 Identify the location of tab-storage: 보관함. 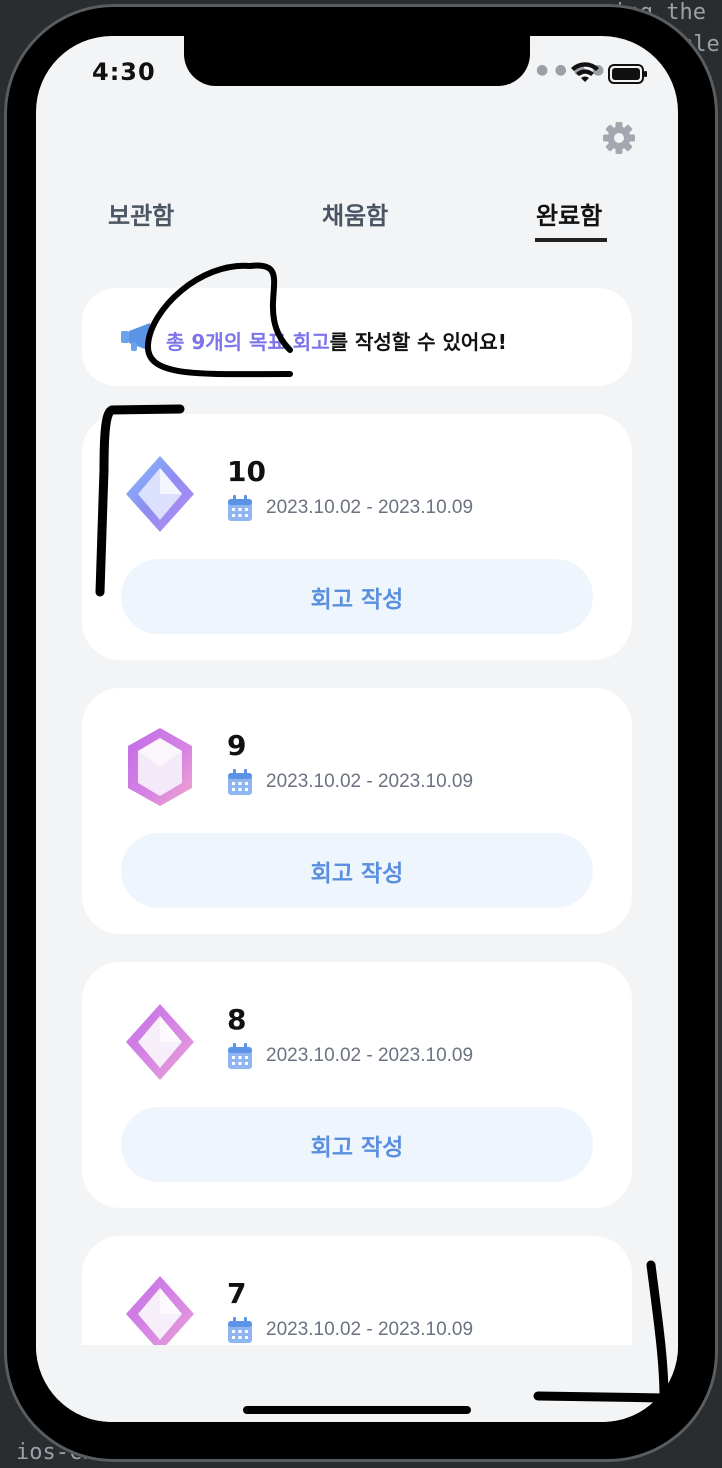
(141, 213).